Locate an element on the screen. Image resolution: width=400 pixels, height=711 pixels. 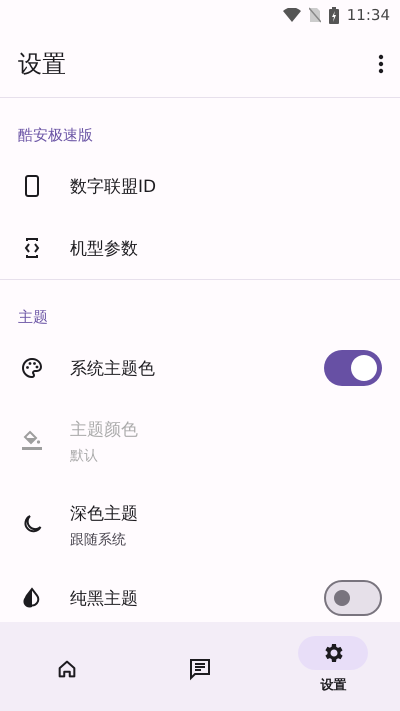
page-title: 设置 is located at coordinates (42, 64).